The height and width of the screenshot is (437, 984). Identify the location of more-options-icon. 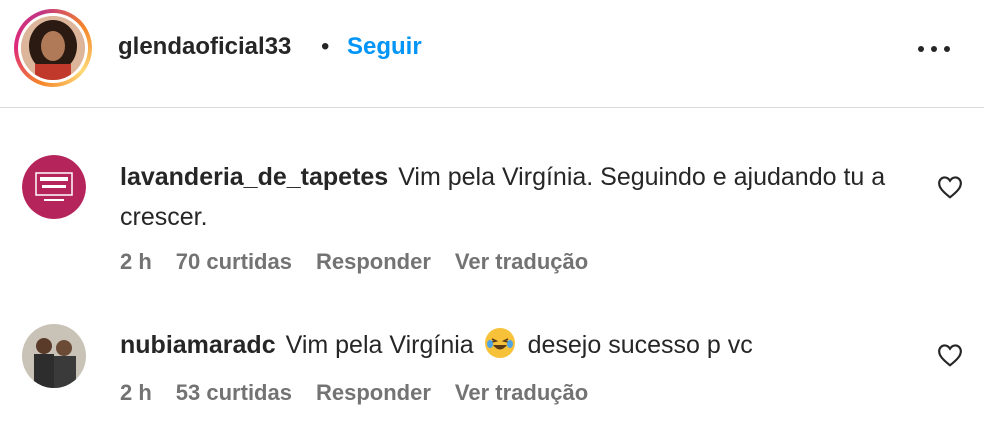
(934, 48).